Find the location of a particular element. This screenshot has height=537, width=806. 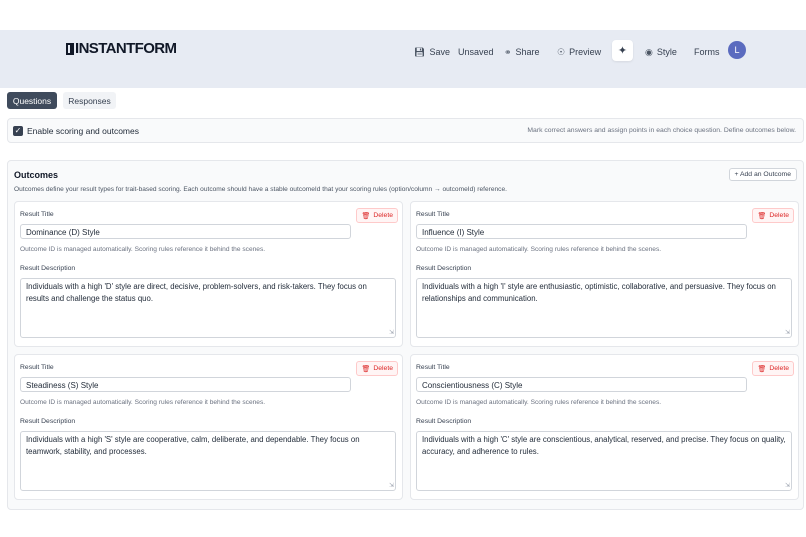

forms-label: Forms is located at coordinates (707, 52).